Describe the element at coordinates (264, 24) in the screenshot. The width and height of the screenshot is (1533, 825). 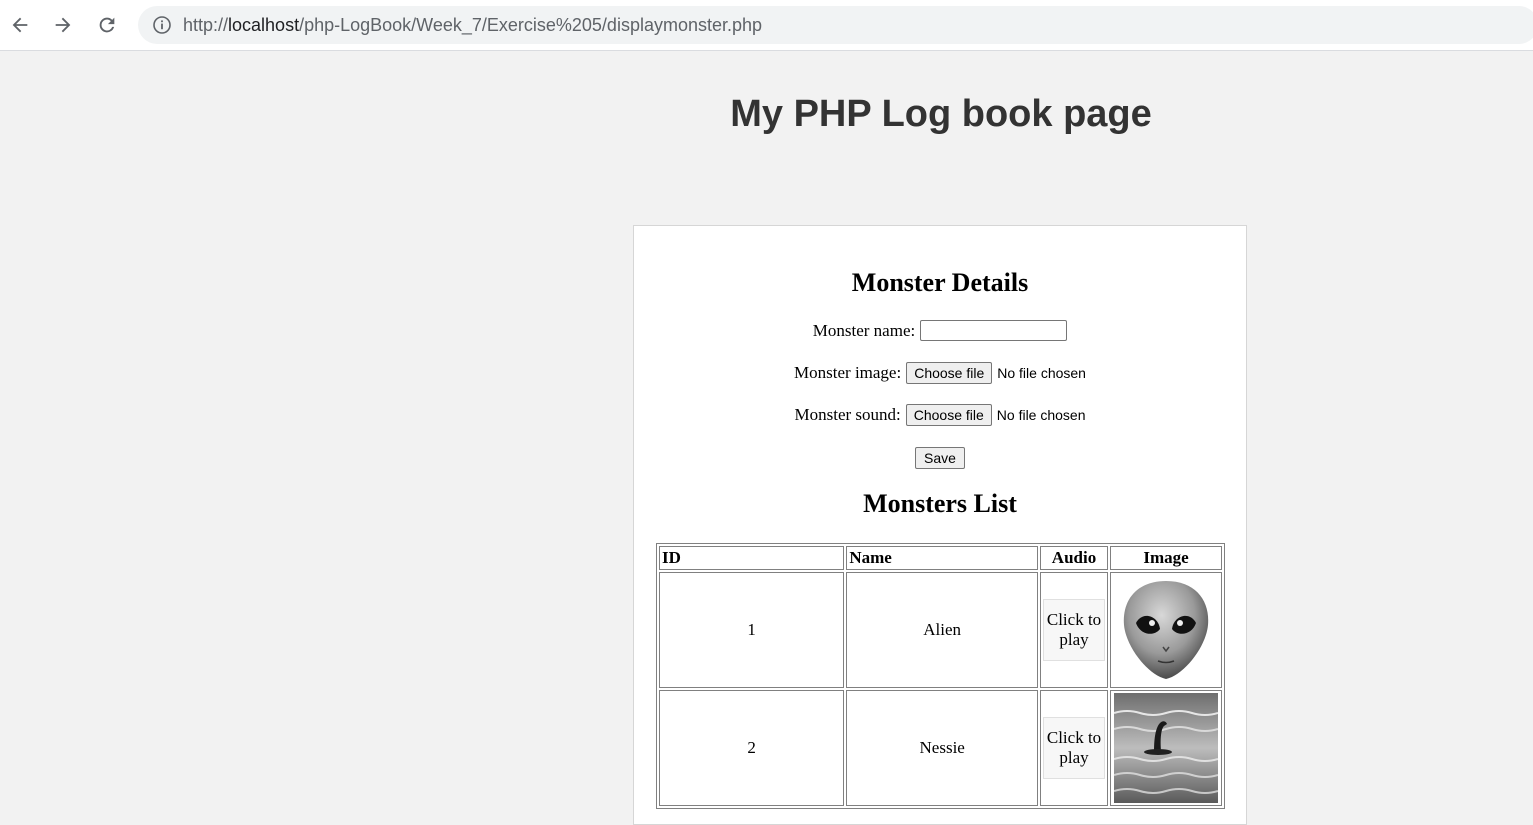
I see `url-host: localhost` at that location.